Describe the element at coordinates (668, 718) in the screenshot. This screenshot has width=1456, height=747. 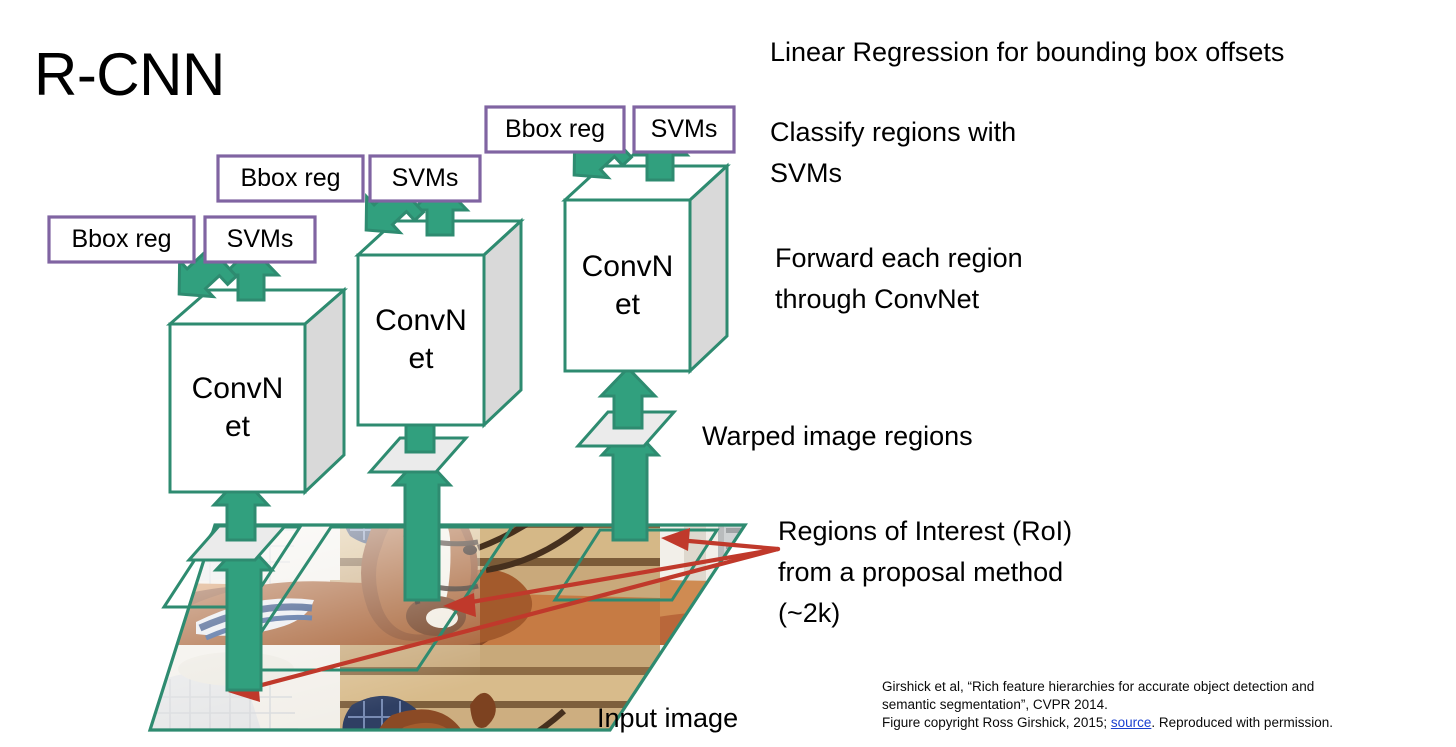
I see `label-input-image: Input image` at that location.